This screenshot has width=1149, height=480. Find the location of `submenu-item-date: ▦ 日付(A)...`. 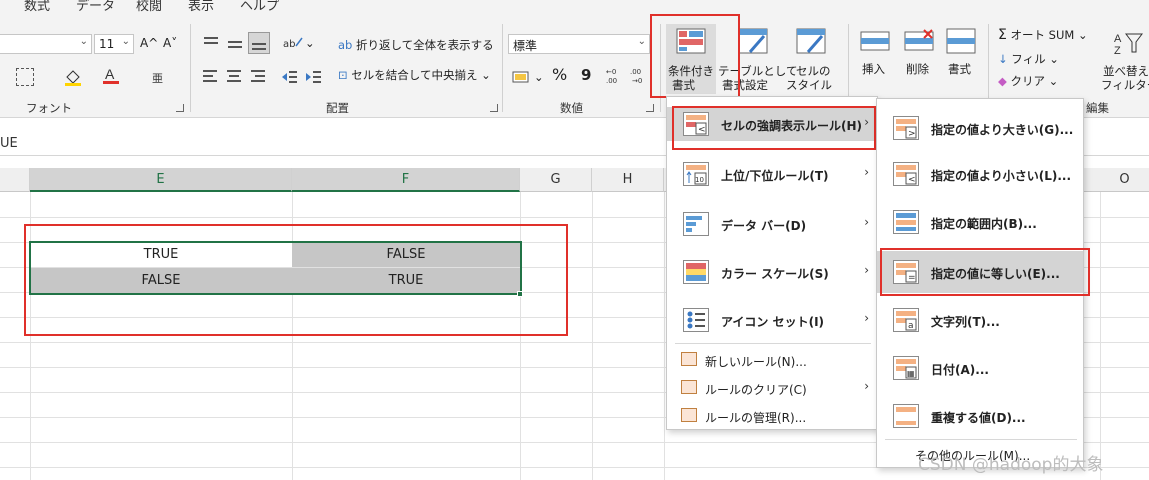

submenu-item-date: ▦ 日付(A)... is located at coordinates (980, 368).